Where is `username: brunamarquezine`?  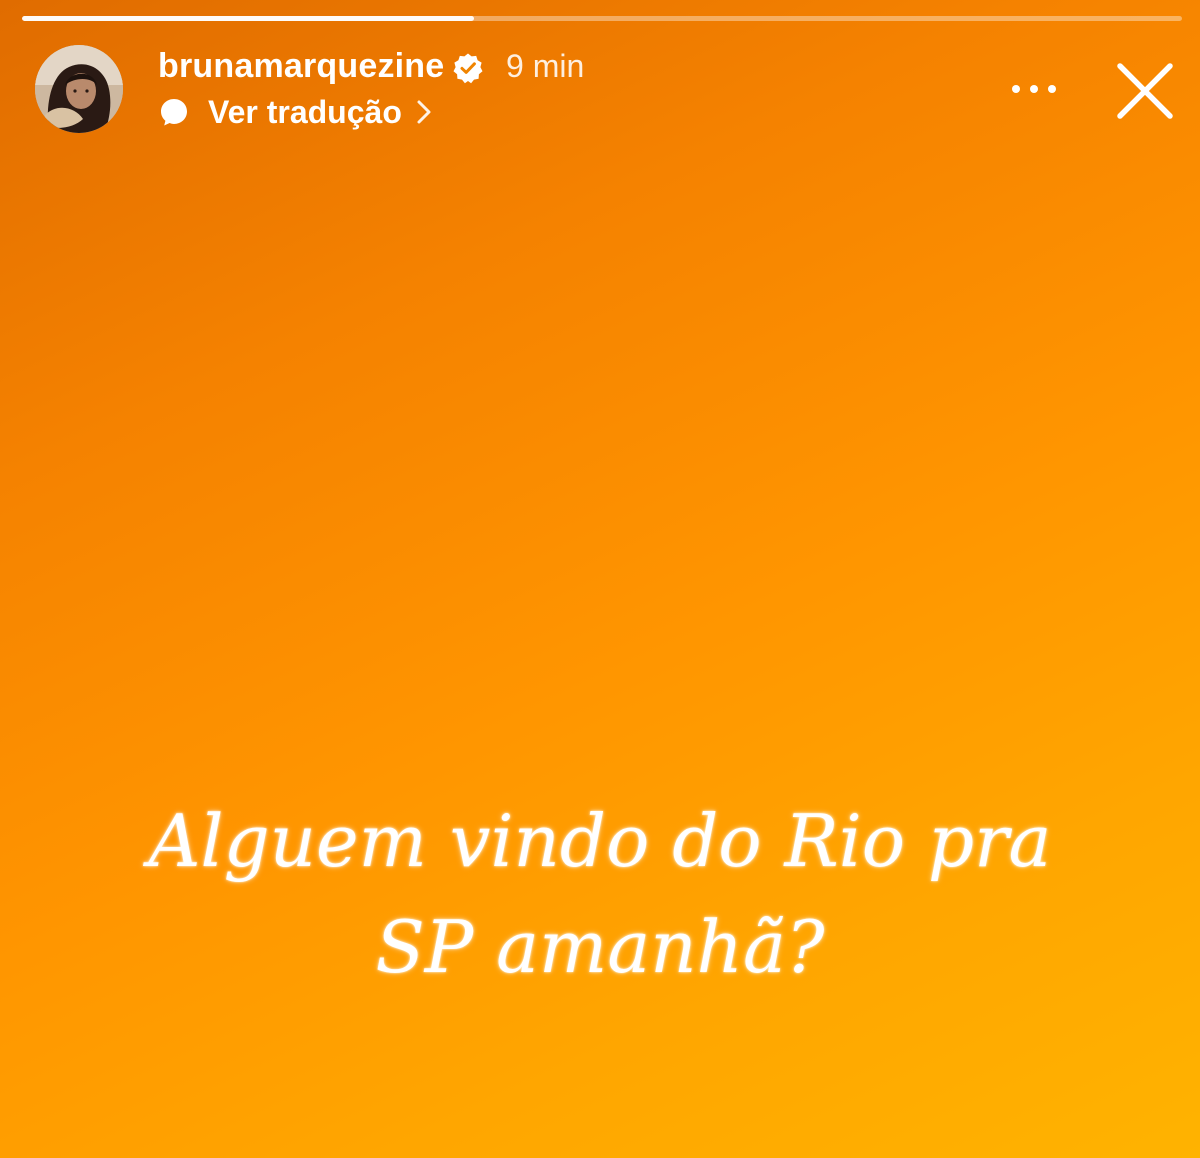 username: brunamarquezine is located at coordinates (301, 66).